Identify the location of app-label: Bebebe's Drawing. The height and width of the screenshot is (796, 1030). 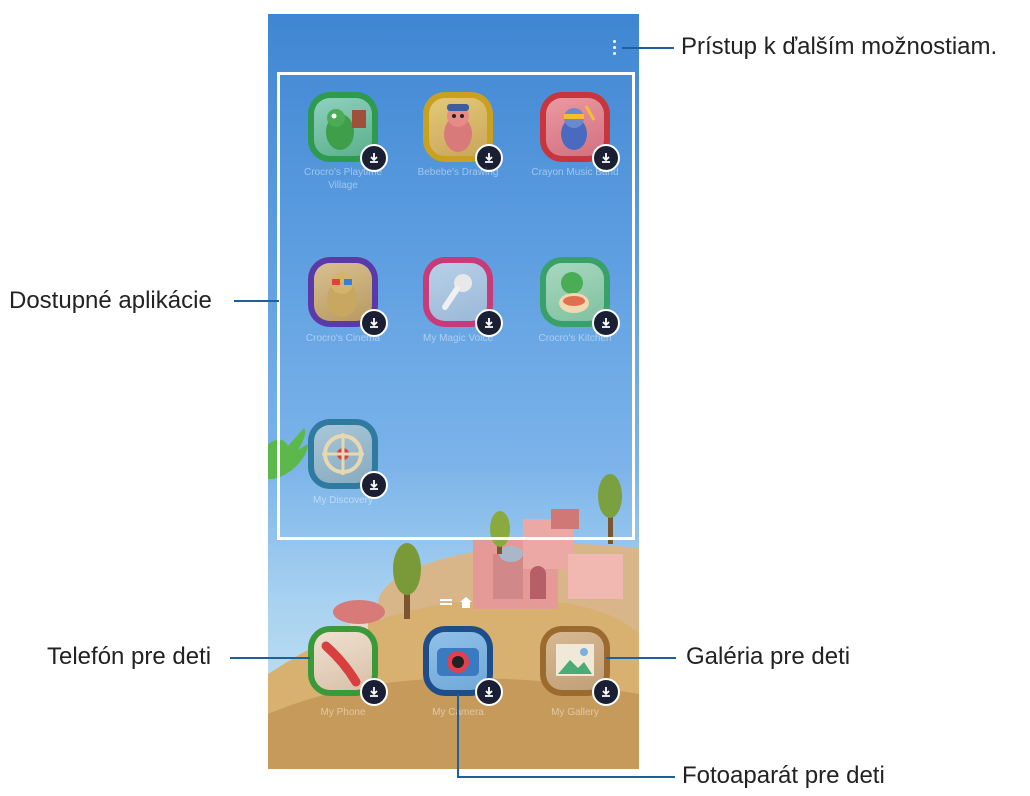
(458, 172).